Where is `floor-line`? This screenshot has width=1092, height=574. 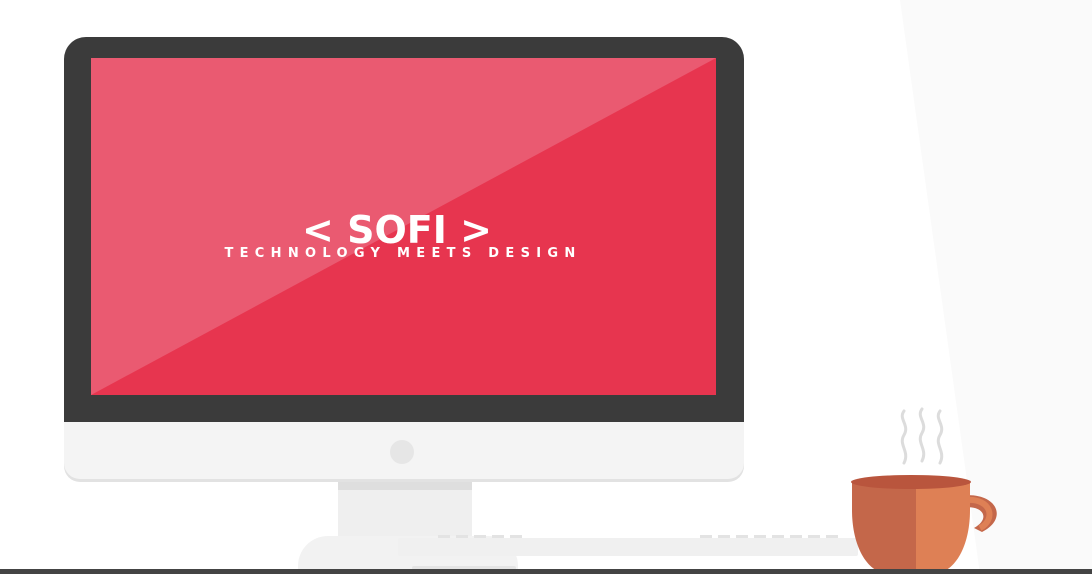
floor-line is located at coordinates (546, 571).